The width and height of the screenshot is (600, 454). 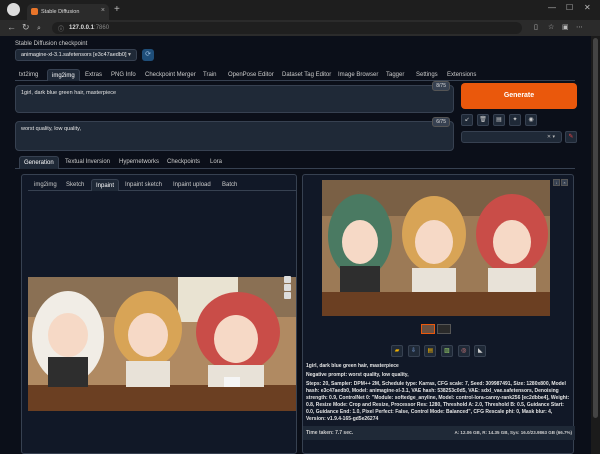 What do you see at coordinates (413, 351) in the screenshot?
I see `save-button: ⇩` at bounding box center [413, 351].